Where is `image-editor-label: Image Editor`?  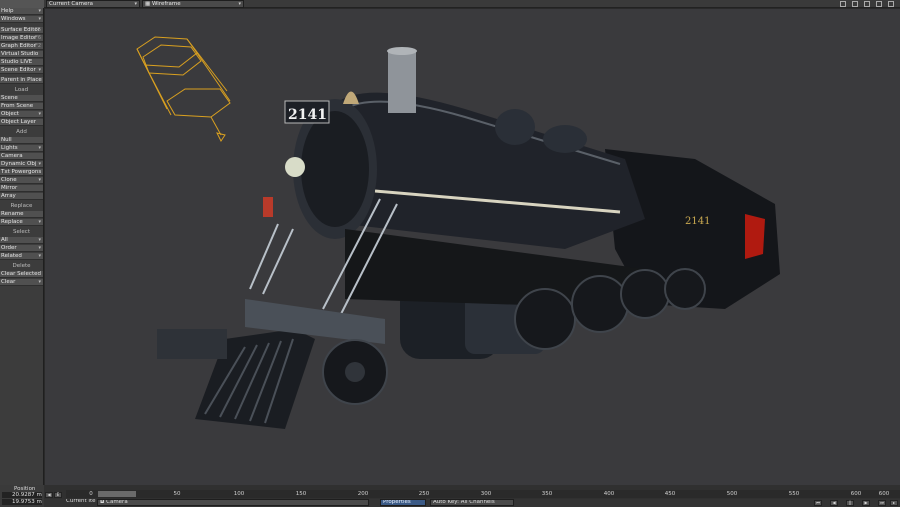 image-editor-label: Image Editor is located at coordinates (19, 38).